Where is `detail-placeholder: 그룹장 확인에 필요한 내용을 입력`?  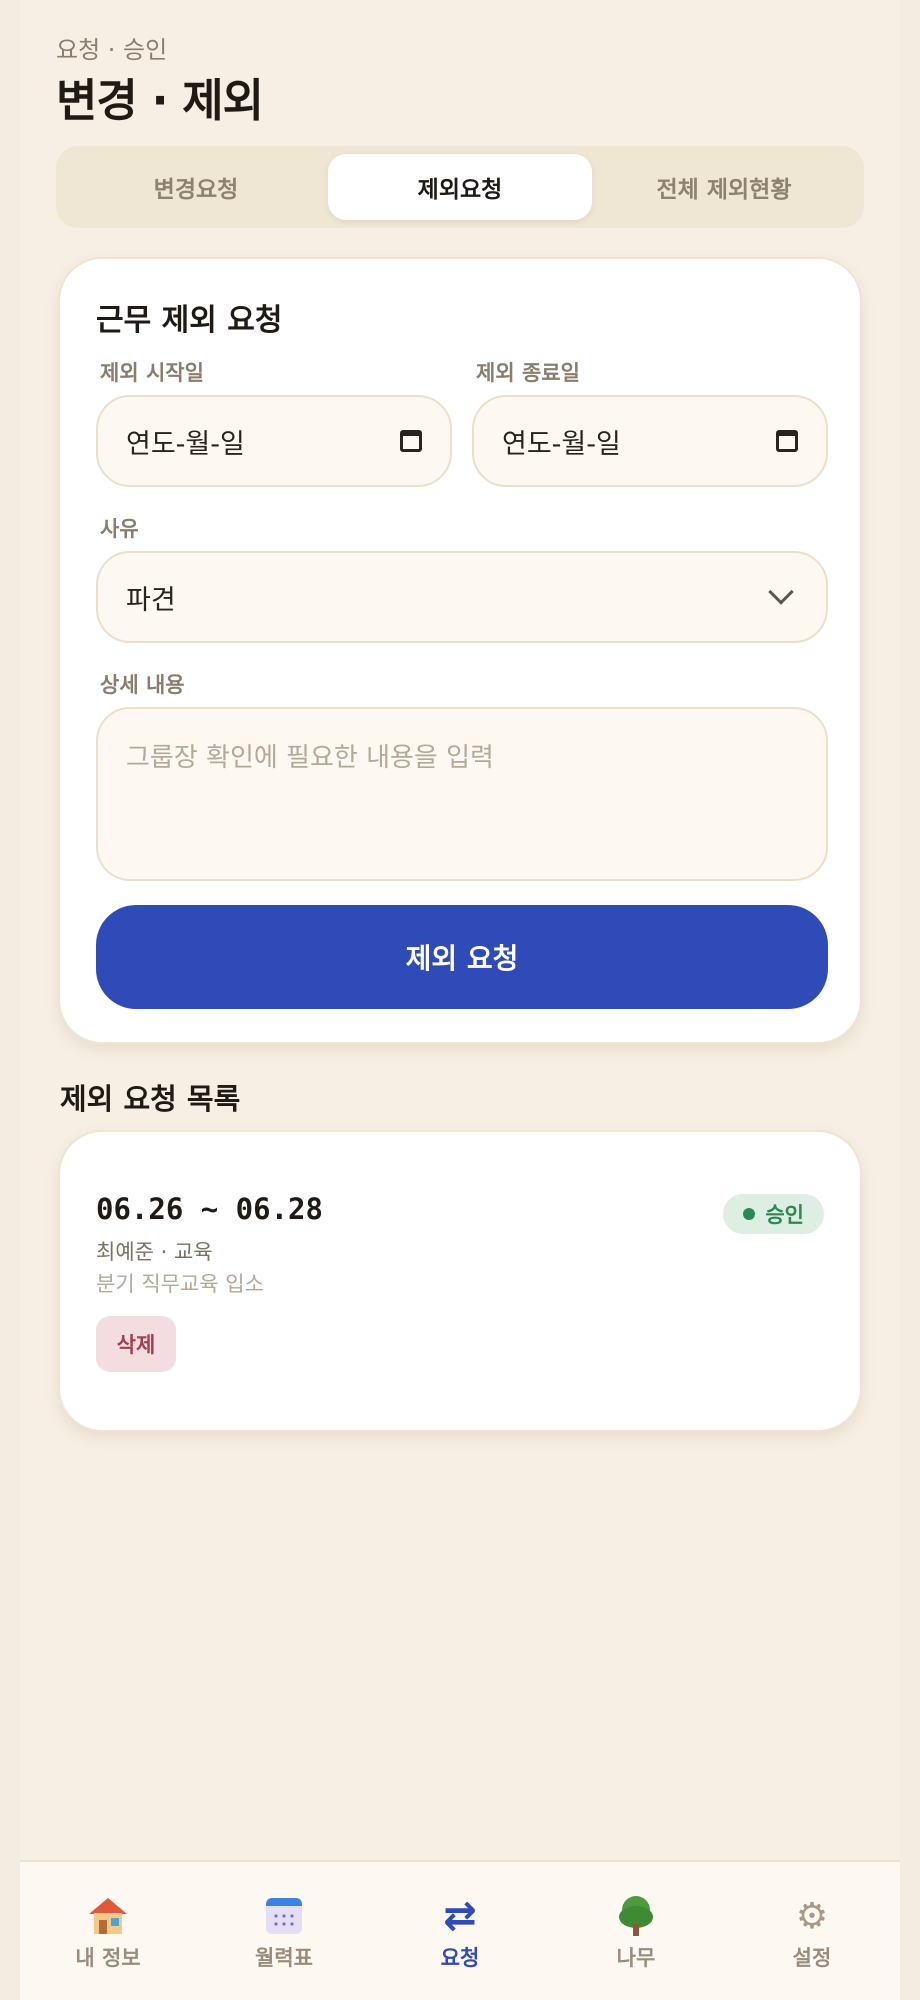 detail-placeholder: 그룹장 확인에 필요한 내용을 입력 is located at coordinates (310, 758).